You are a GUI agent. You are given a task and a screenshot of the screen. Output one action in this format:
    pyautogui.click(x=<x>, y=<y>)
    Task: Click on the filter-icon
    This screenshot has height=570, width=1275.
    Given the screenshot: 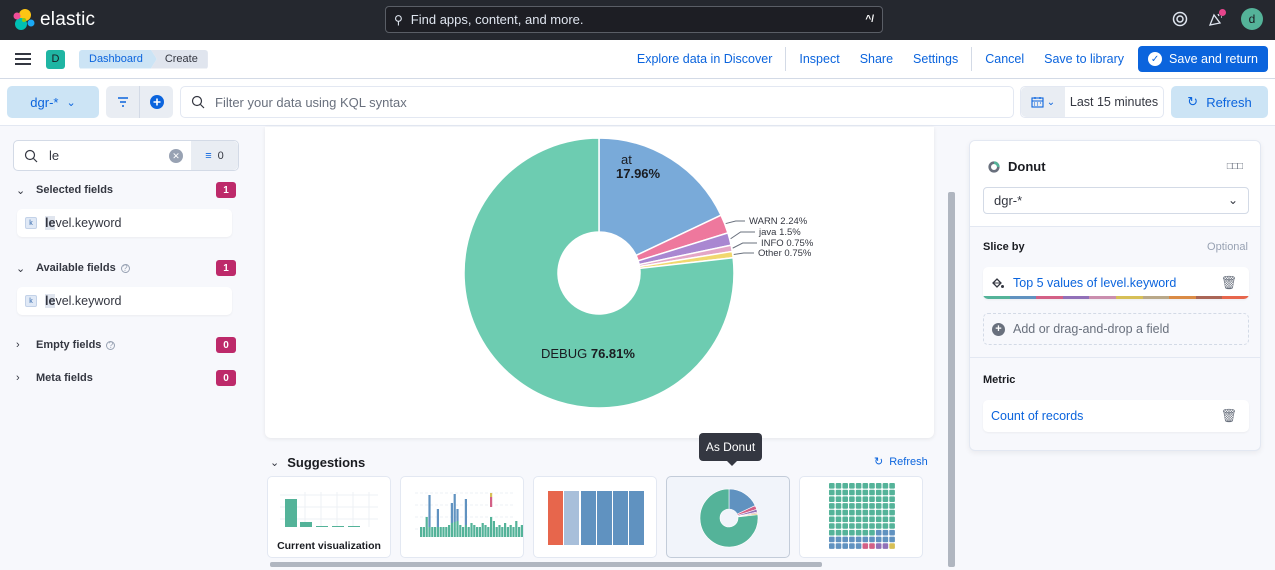 What is the action you would take?
    pyautogui.click(x=122, y=102)
    